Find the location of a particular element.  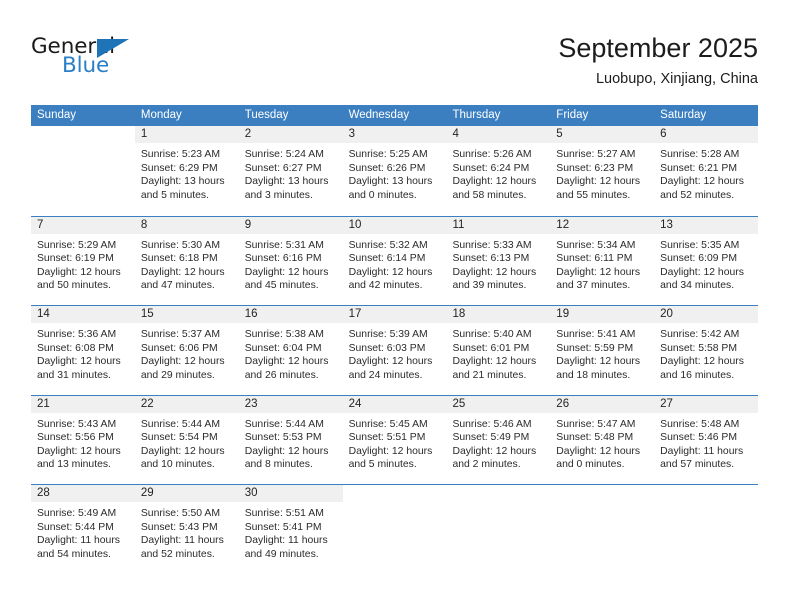

day-detail-line: and 50 minutes. is located at coordinates (74, 286).